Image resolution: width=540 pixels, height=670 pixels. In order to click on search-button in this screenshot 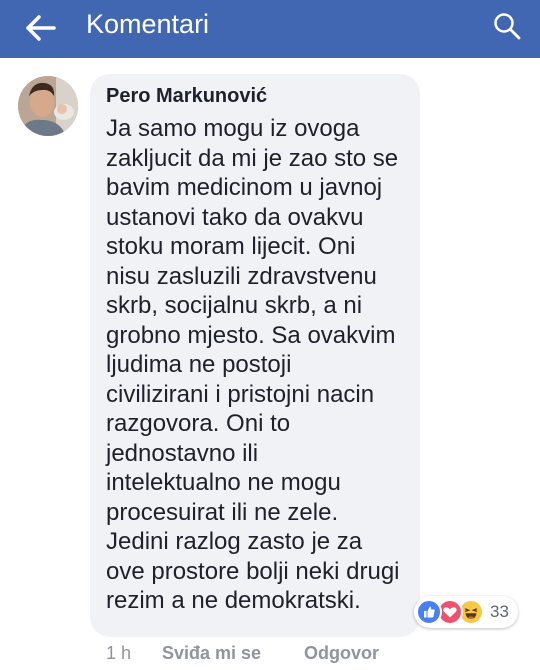, I will do `click(507, 26)`.